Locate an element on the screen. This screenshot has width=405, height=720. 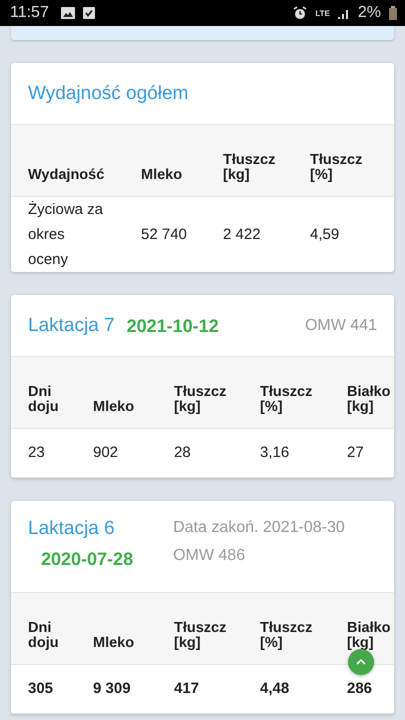
column-header: Wydajność is located at coordinates (66, 175).